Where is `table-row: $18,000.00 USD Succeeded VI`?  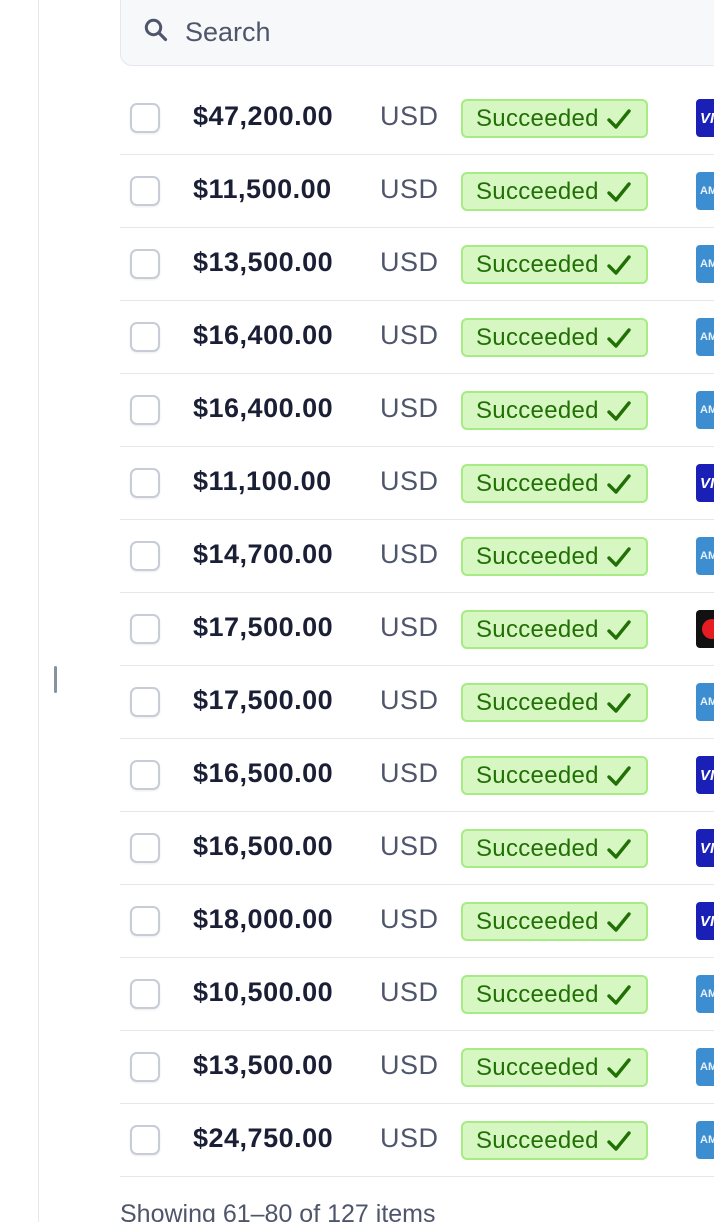
table-row: $18,000.00 USD Succeeded VI is located at coordinates (417, 921).